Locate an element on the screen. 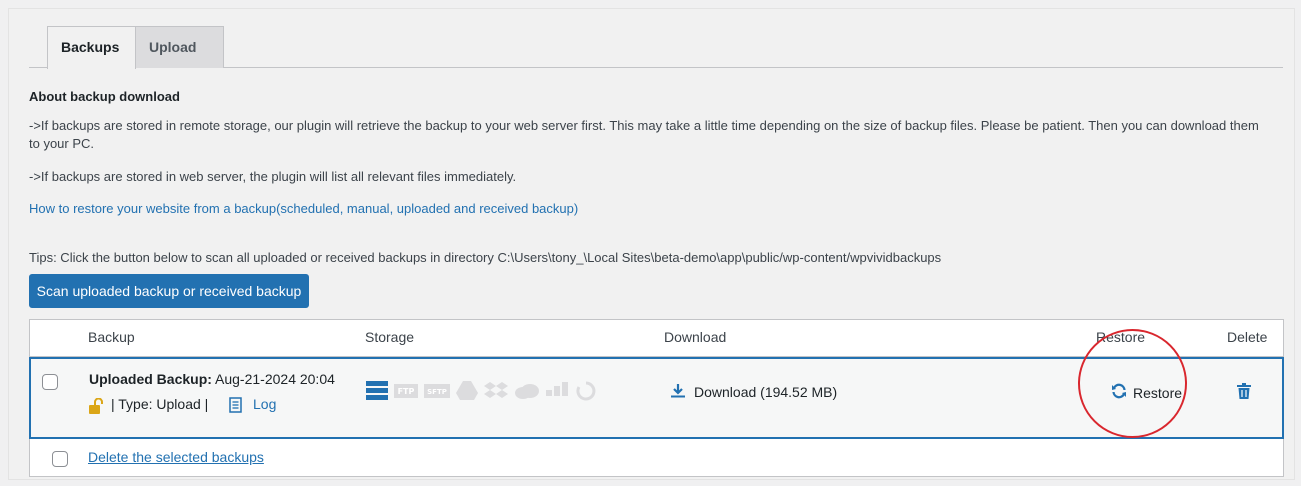 This screenshot has height=486, width=1301. server-icon is located at coordinates (377, 392).